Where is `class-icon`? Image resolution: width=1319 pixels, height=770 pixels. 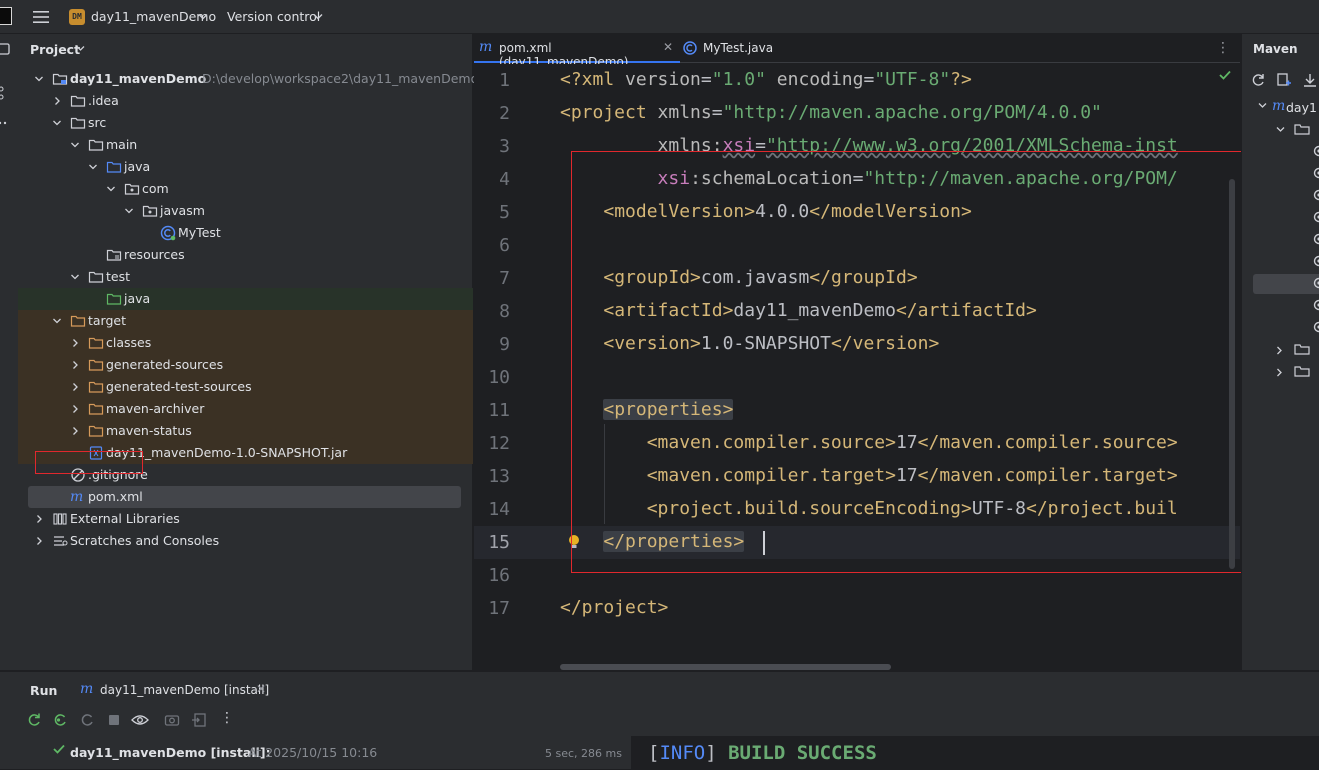
class-icon is located at coordinates (168, 233).